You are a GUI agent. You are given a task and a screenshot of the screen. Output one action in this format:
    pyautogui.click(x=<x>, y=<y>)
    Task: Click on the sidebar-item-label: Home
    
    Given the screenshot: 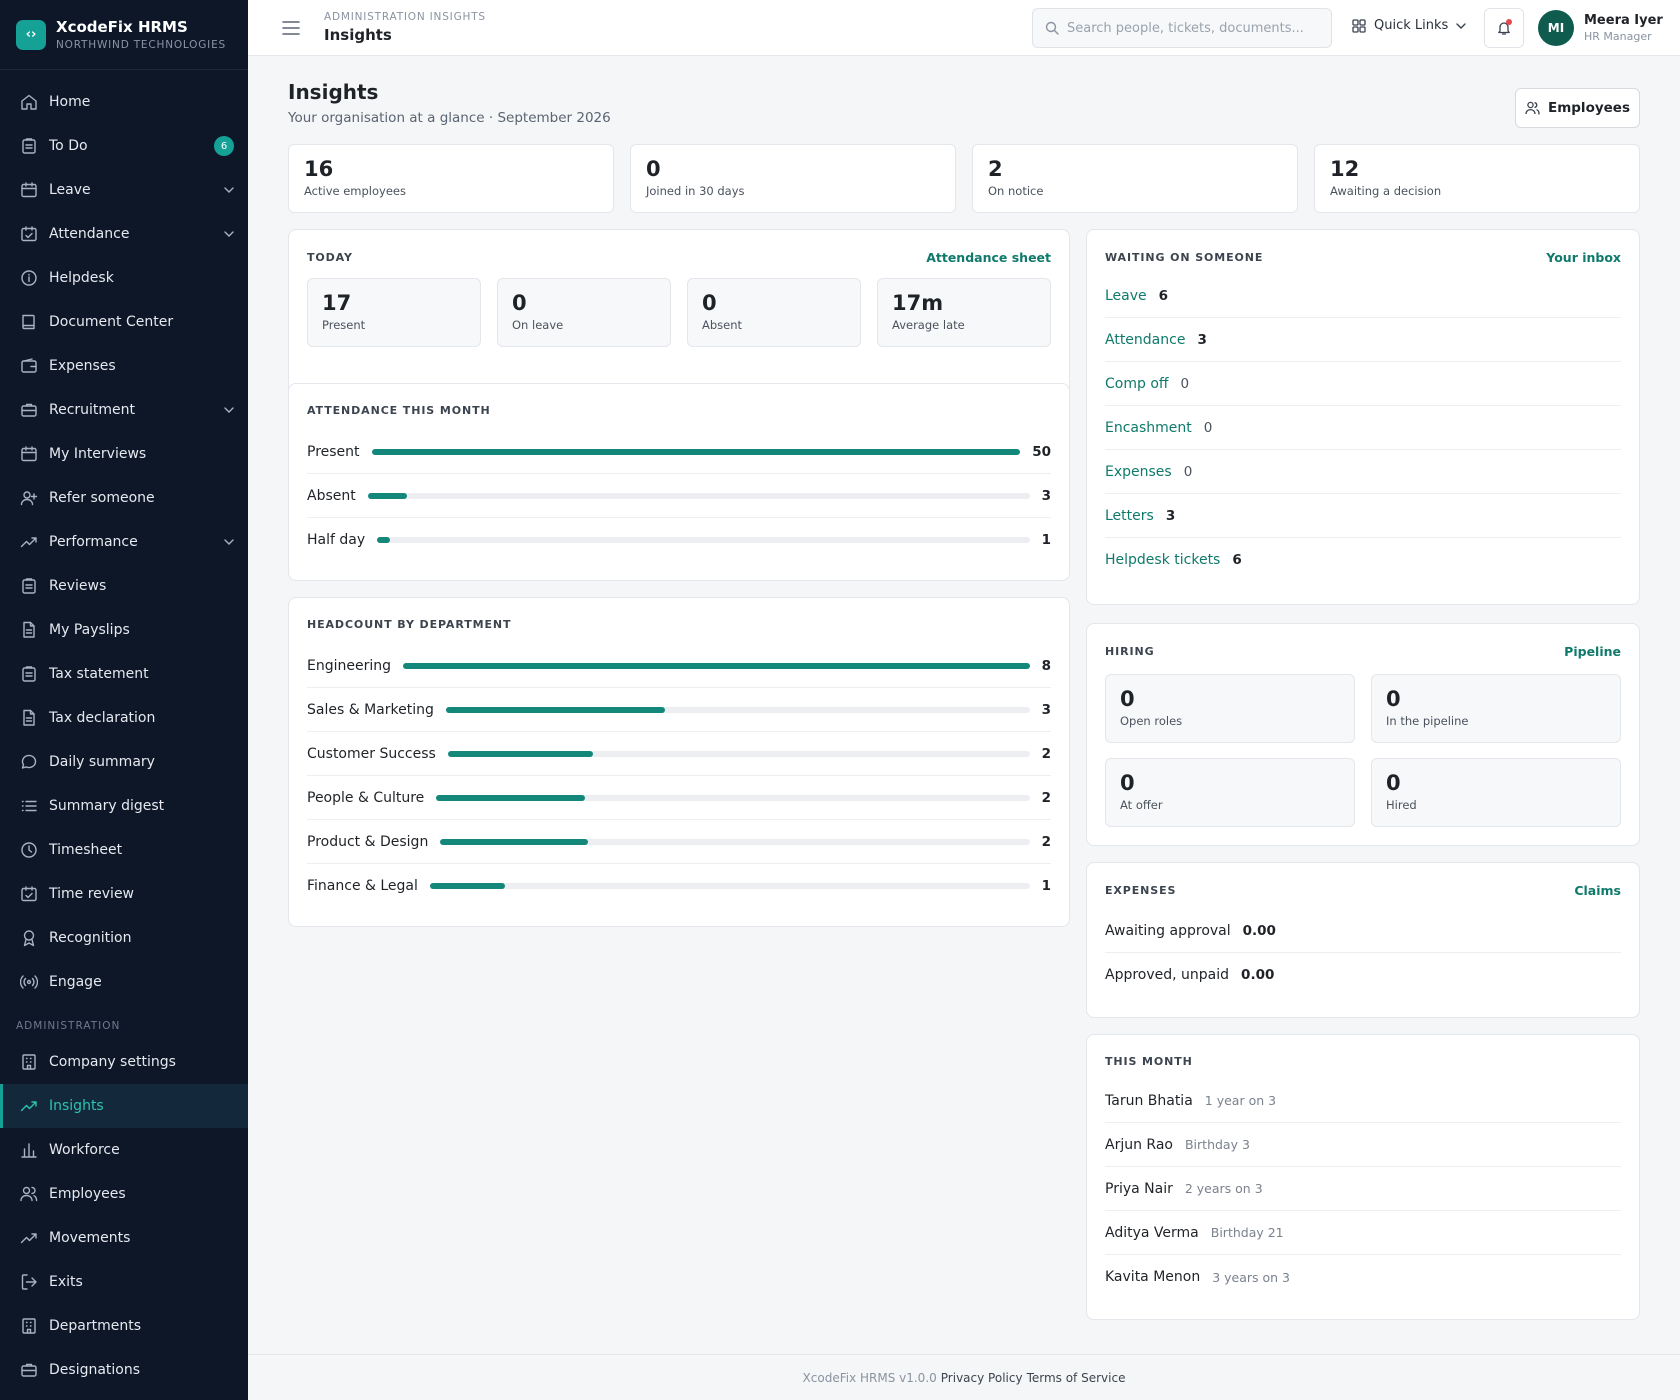 What is the action you would take?
    pyautogui.click(x=70, y=102)
    